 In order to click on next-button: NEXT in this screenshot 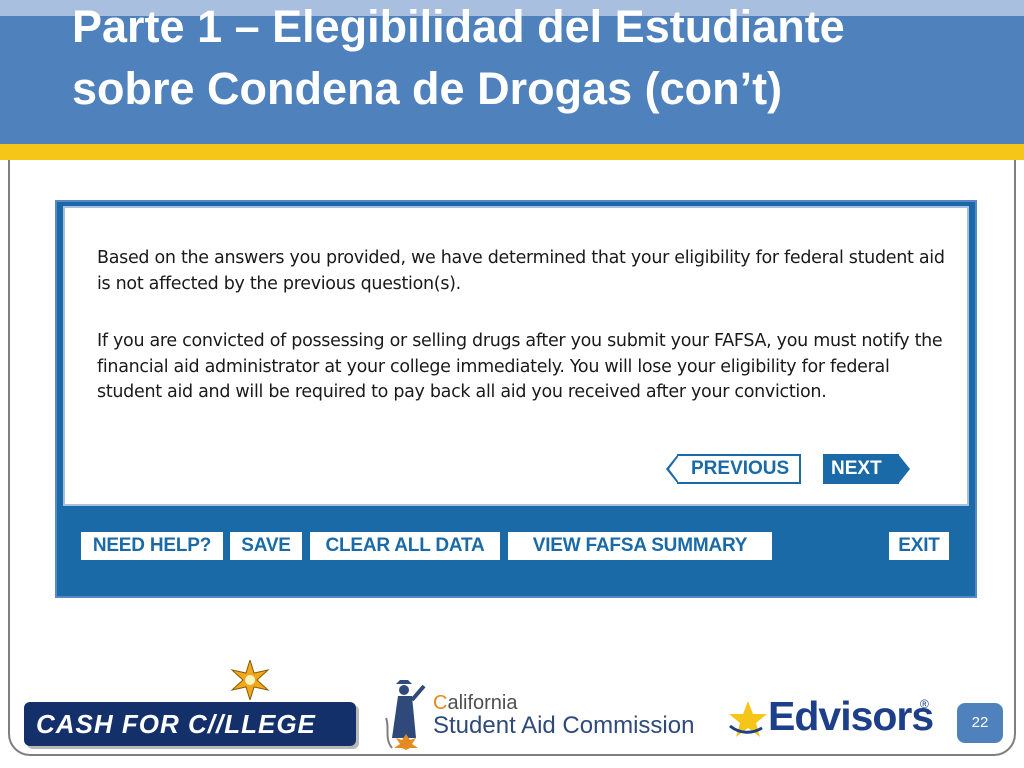, I will do `click(866, 469)`.